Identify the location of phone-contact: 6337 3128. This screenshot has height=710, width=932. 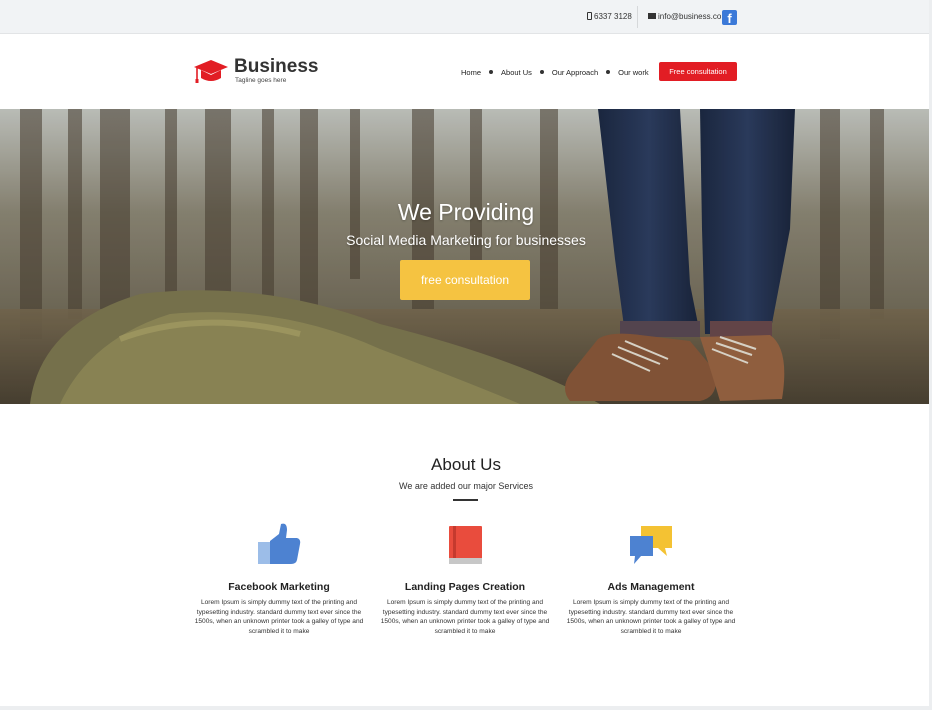
(609, 16).